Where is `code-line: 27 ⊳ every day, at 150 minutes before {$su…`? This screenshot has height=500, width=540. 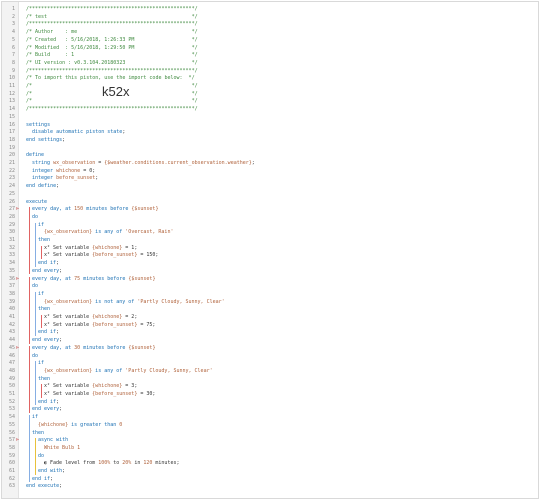
code-line: 27 ⊳ every day, at 150 minutes before {$su… is located at coordinates (270, 210).